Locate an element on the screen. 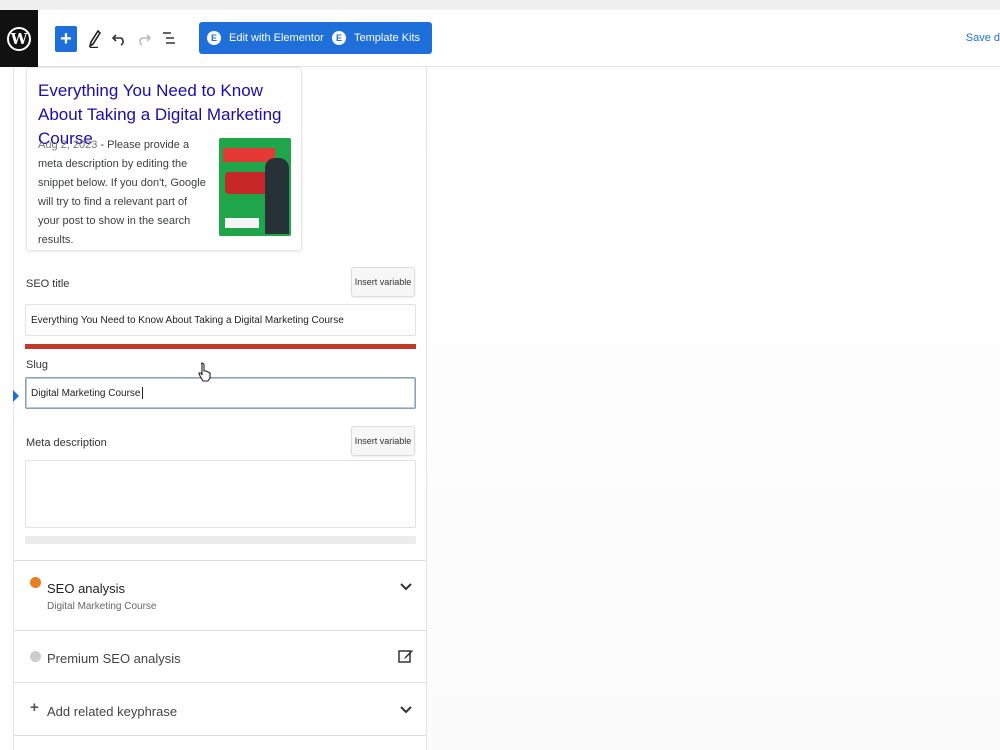 This screenshot has height=750, width=1000. template-kits-button: E Template Kits is located at coordinates (378, 38).